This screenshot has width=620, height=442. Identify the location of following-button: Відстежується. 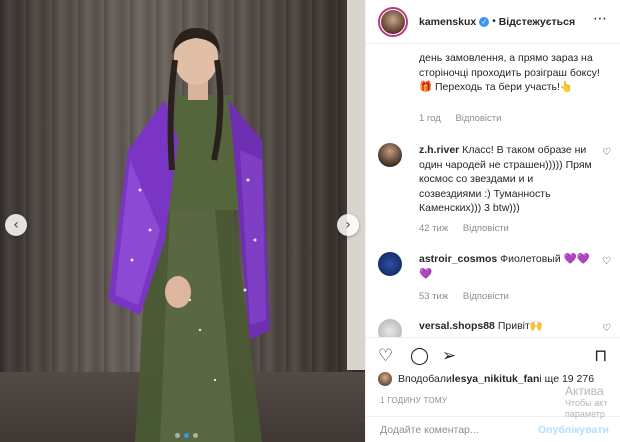
(537, 22).